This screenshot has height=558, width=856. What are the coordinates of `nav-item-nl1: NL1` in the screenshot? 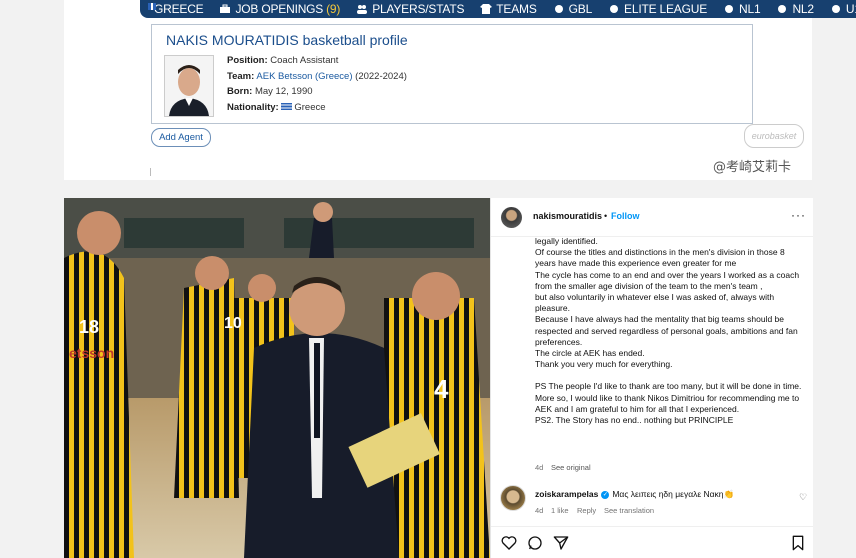 It's located at (742, 9).